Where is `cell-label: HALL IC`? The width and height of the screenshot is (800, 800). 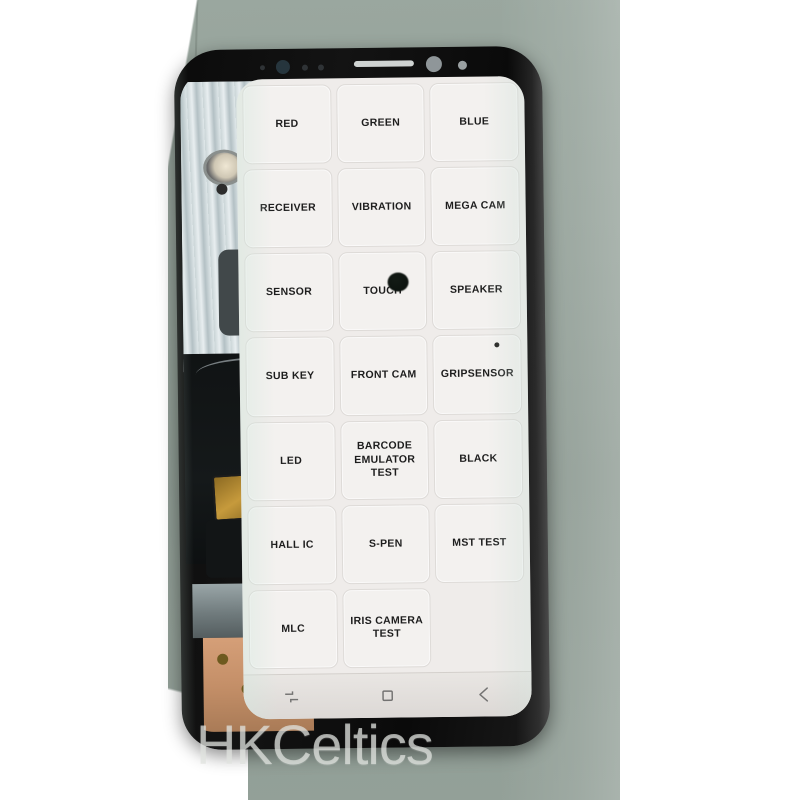
cell-label: HALL IC is located at coordinates (292, 544).